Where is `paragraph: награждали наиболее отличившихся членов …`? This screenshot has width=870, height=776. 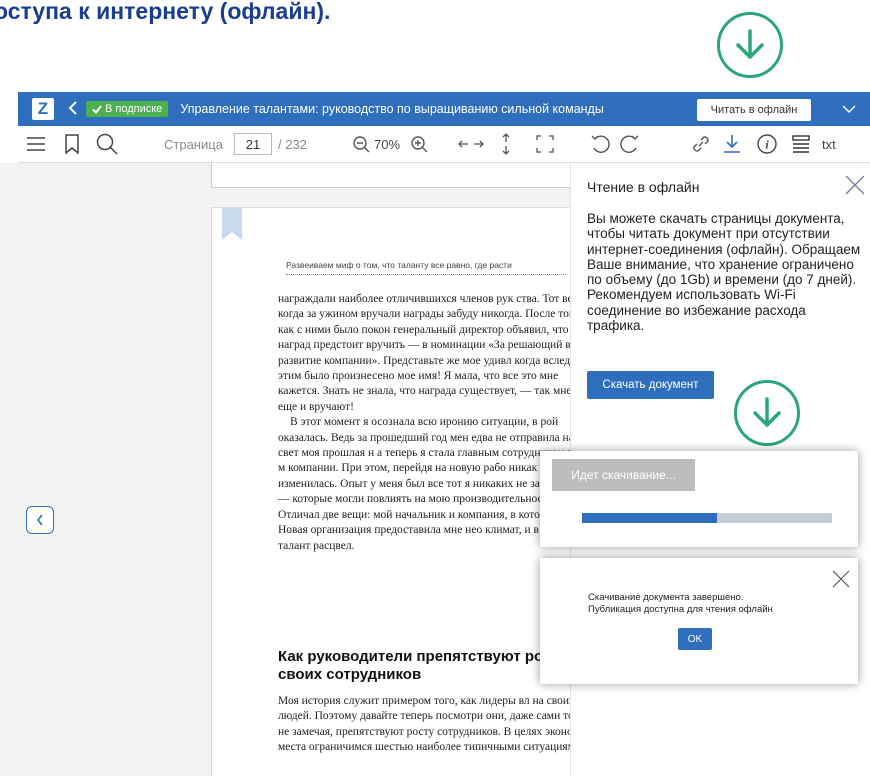
paragraph: награждали наиболее отличившихся членов … is located at coordinates (425, 353).